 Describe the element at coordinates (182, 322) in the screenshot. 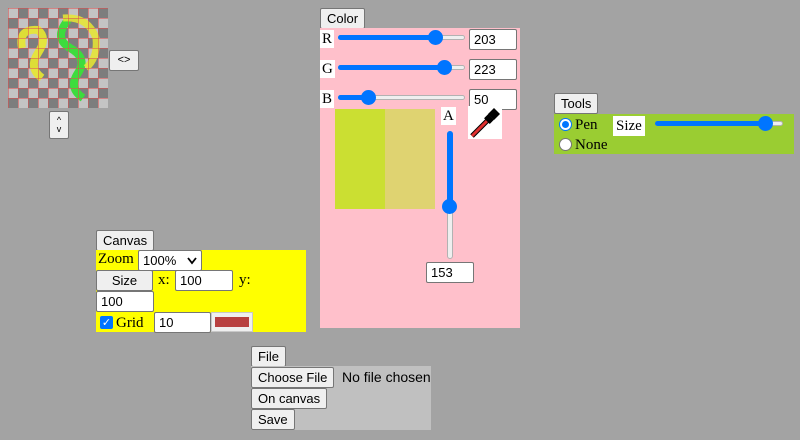

I see `grid-size-input: 10` at that location.